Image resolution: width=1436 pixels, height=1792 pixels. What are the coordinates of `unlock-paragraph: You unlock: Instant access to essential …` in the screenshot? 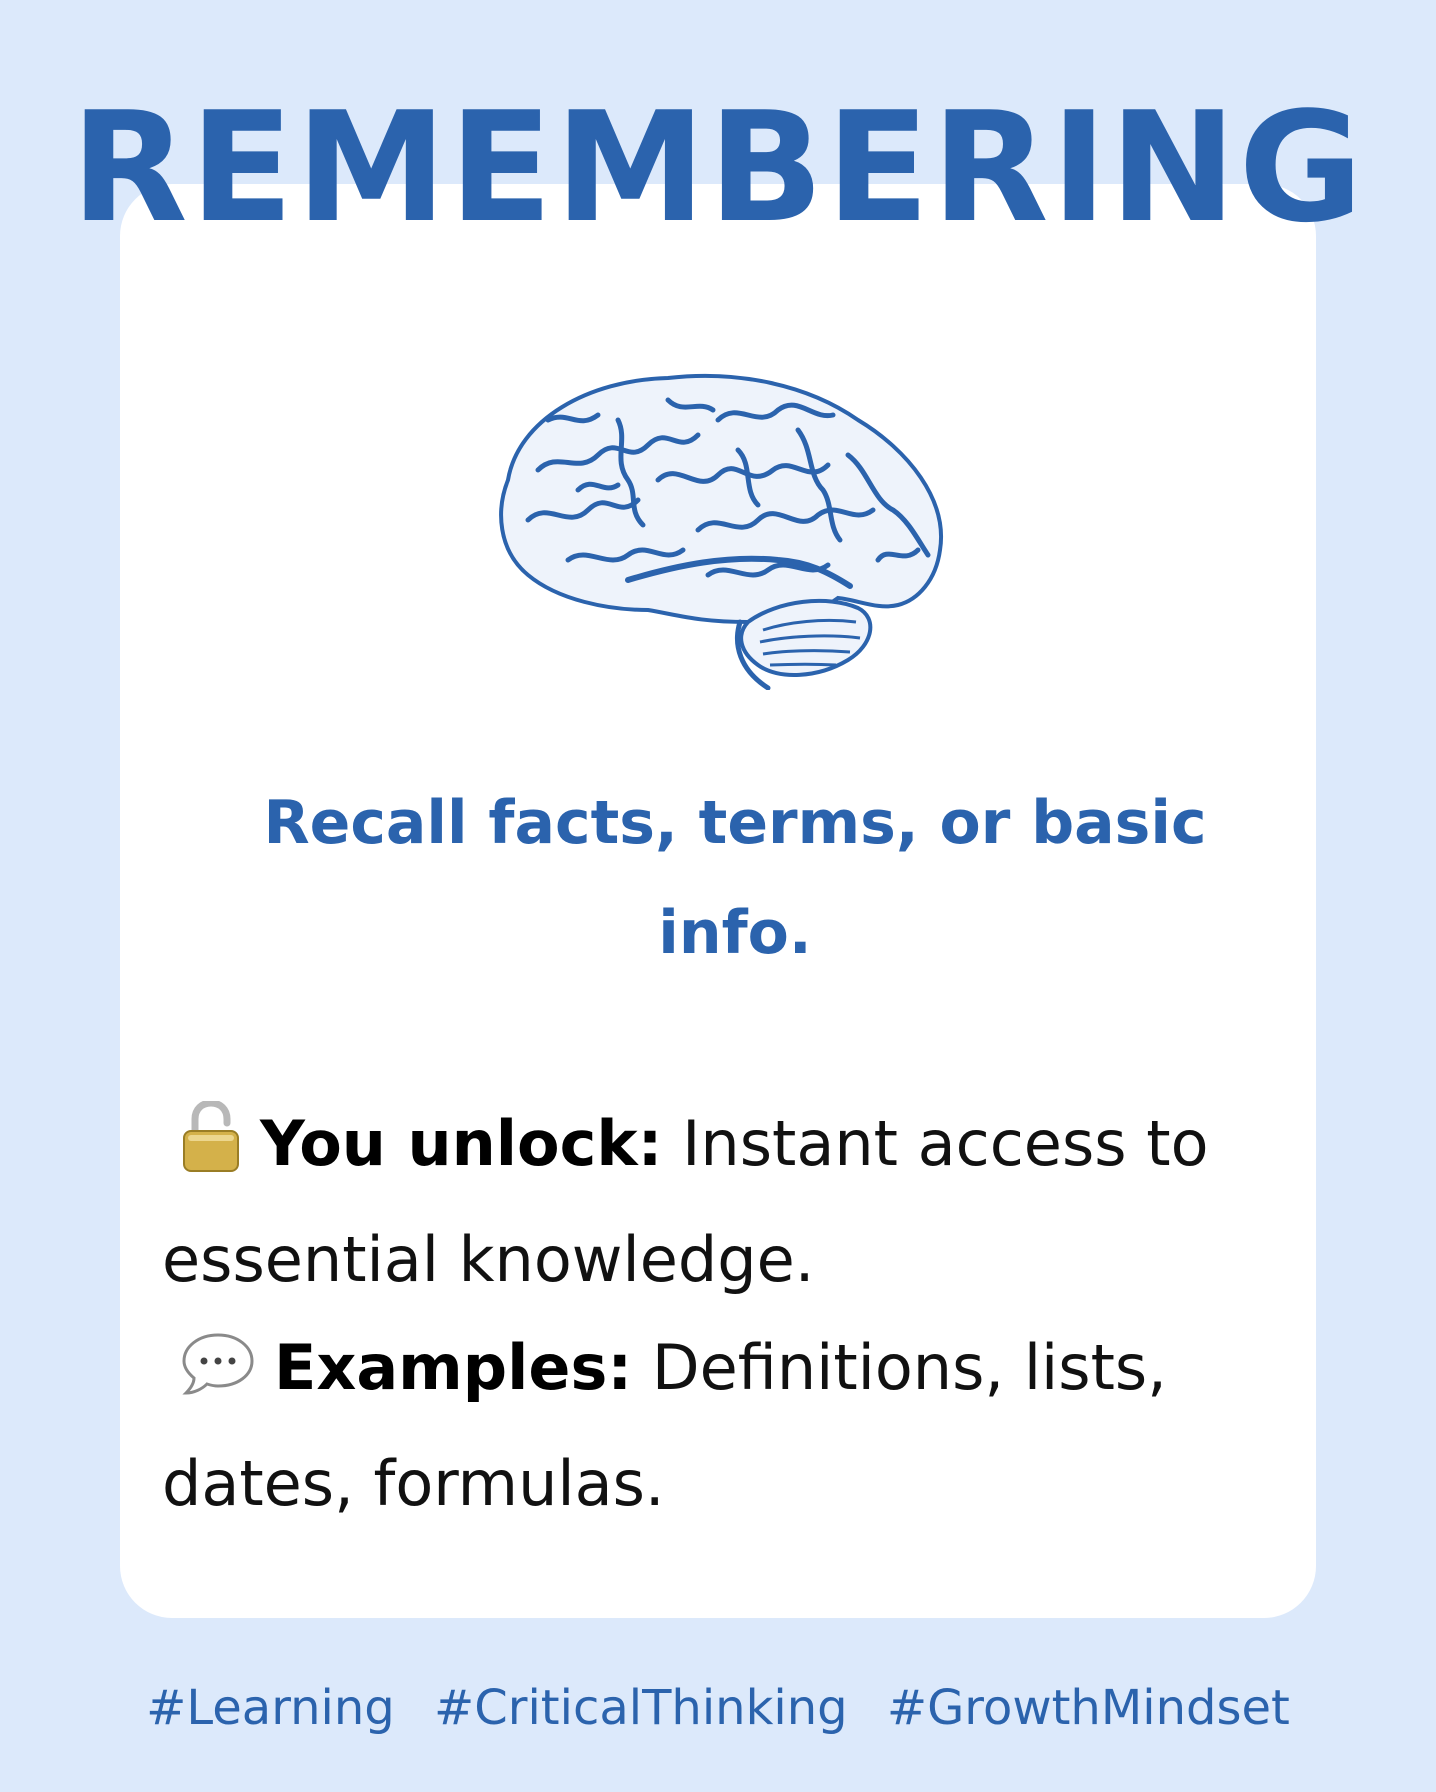 It's located at (732, 1202).